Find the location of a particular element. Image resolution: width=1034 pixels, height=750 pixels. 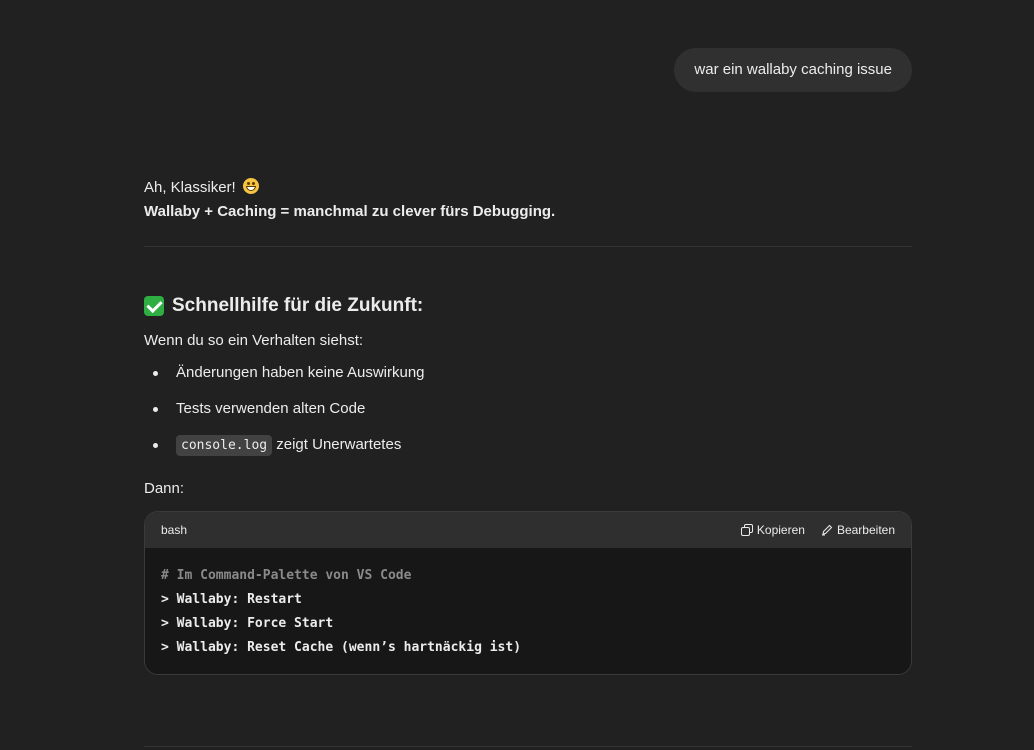

section-heading-text: Schnellhilfe für die Zukunft: is located at coordinates (298, 305).